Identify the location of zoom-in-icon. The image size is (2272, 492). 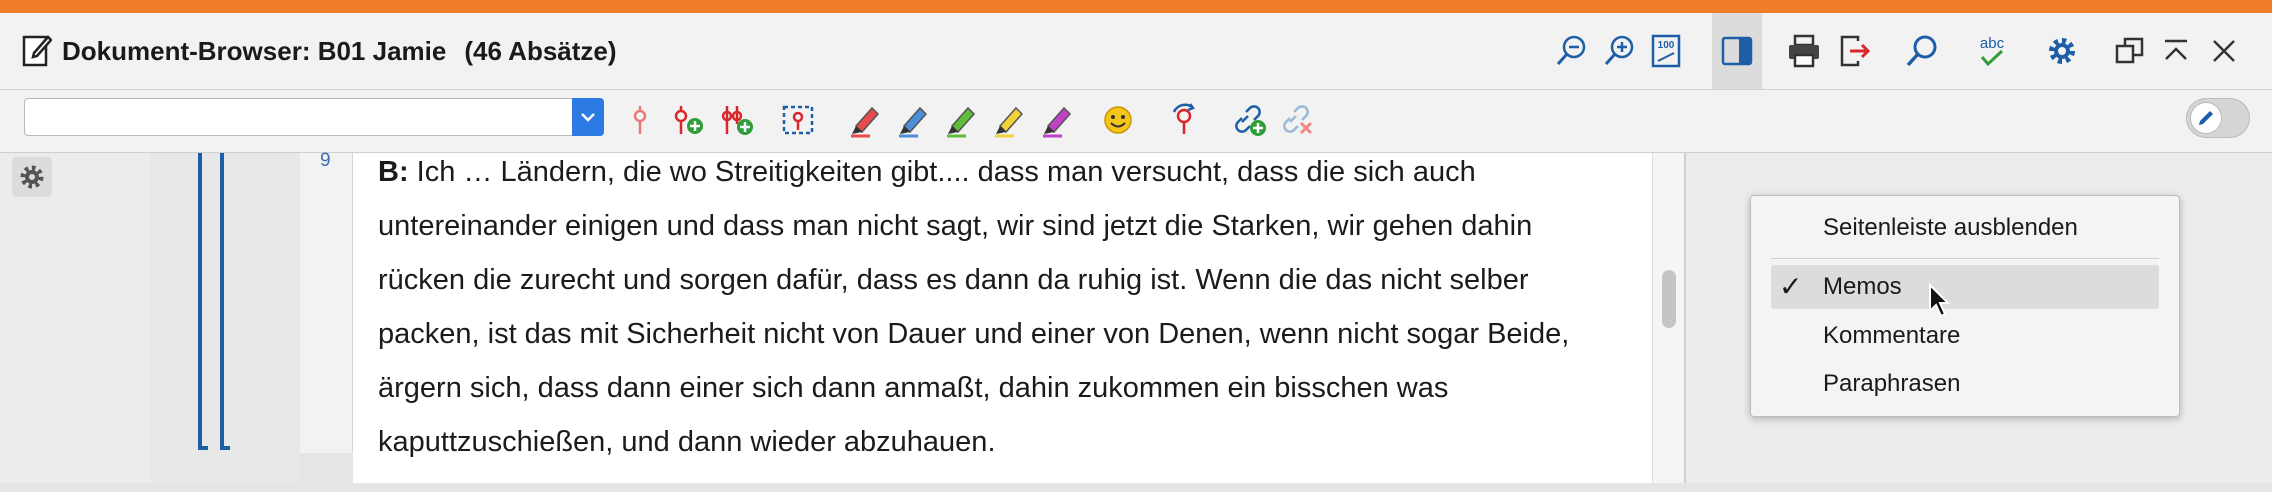
(1620, 51).